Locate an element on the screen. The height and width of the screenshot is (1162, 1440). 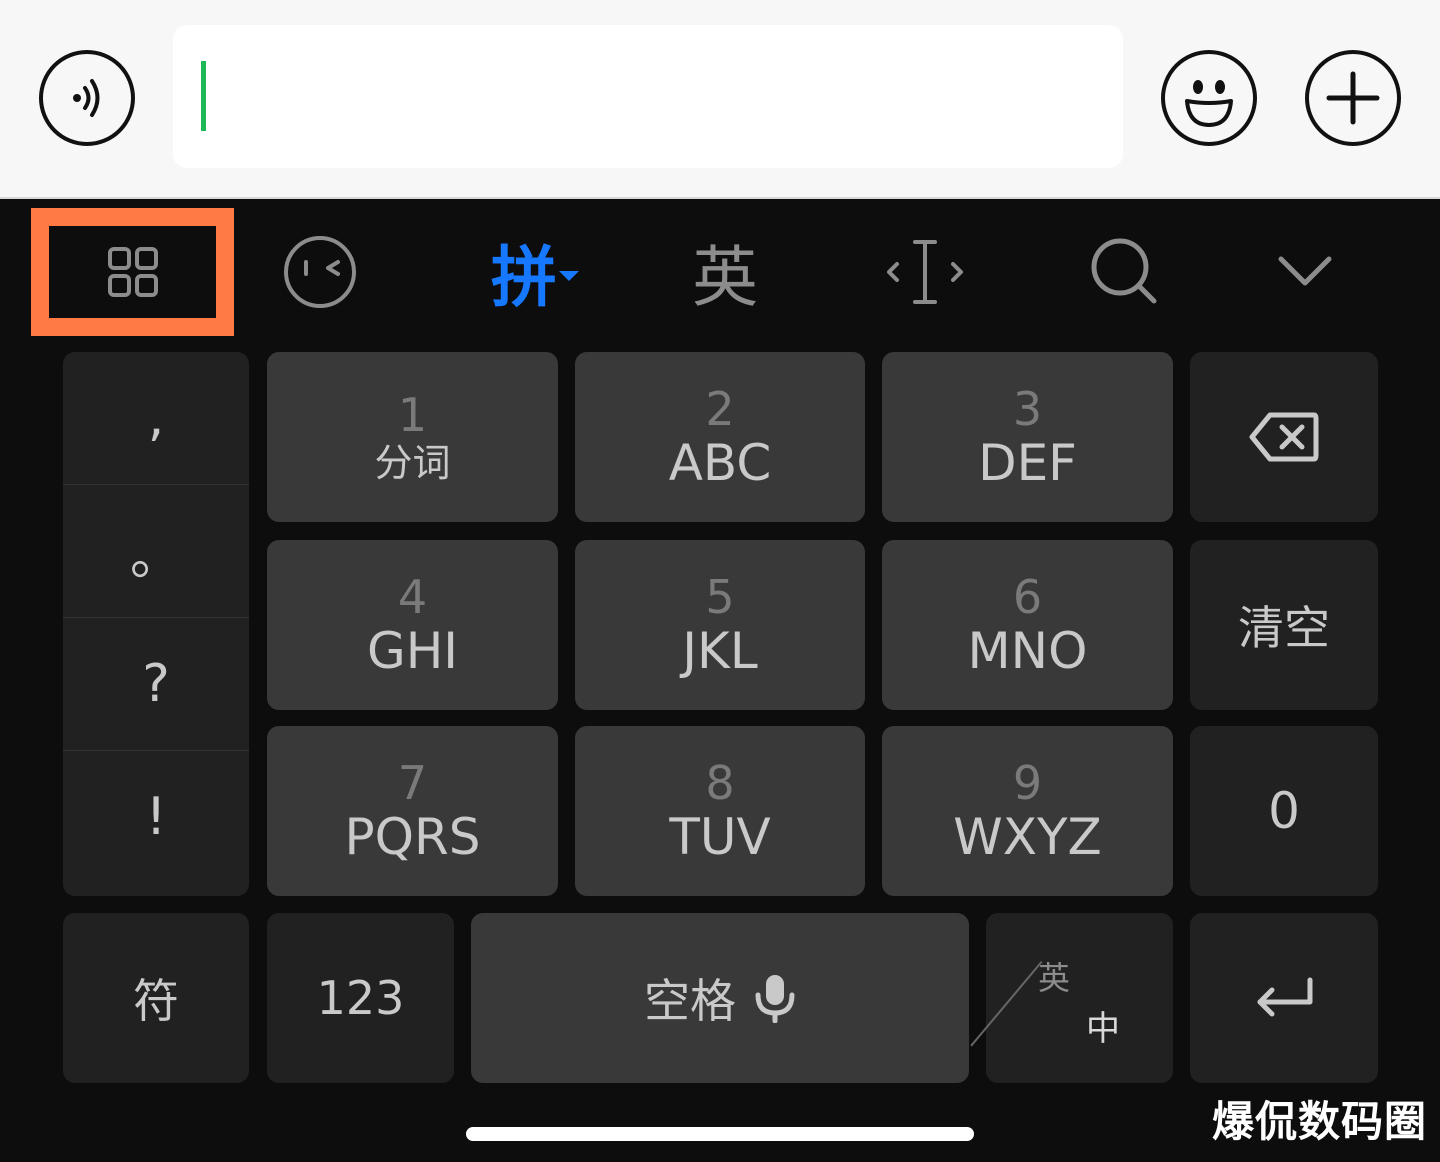
switch-english-label: 英 is located at coordinates (1054, 978).